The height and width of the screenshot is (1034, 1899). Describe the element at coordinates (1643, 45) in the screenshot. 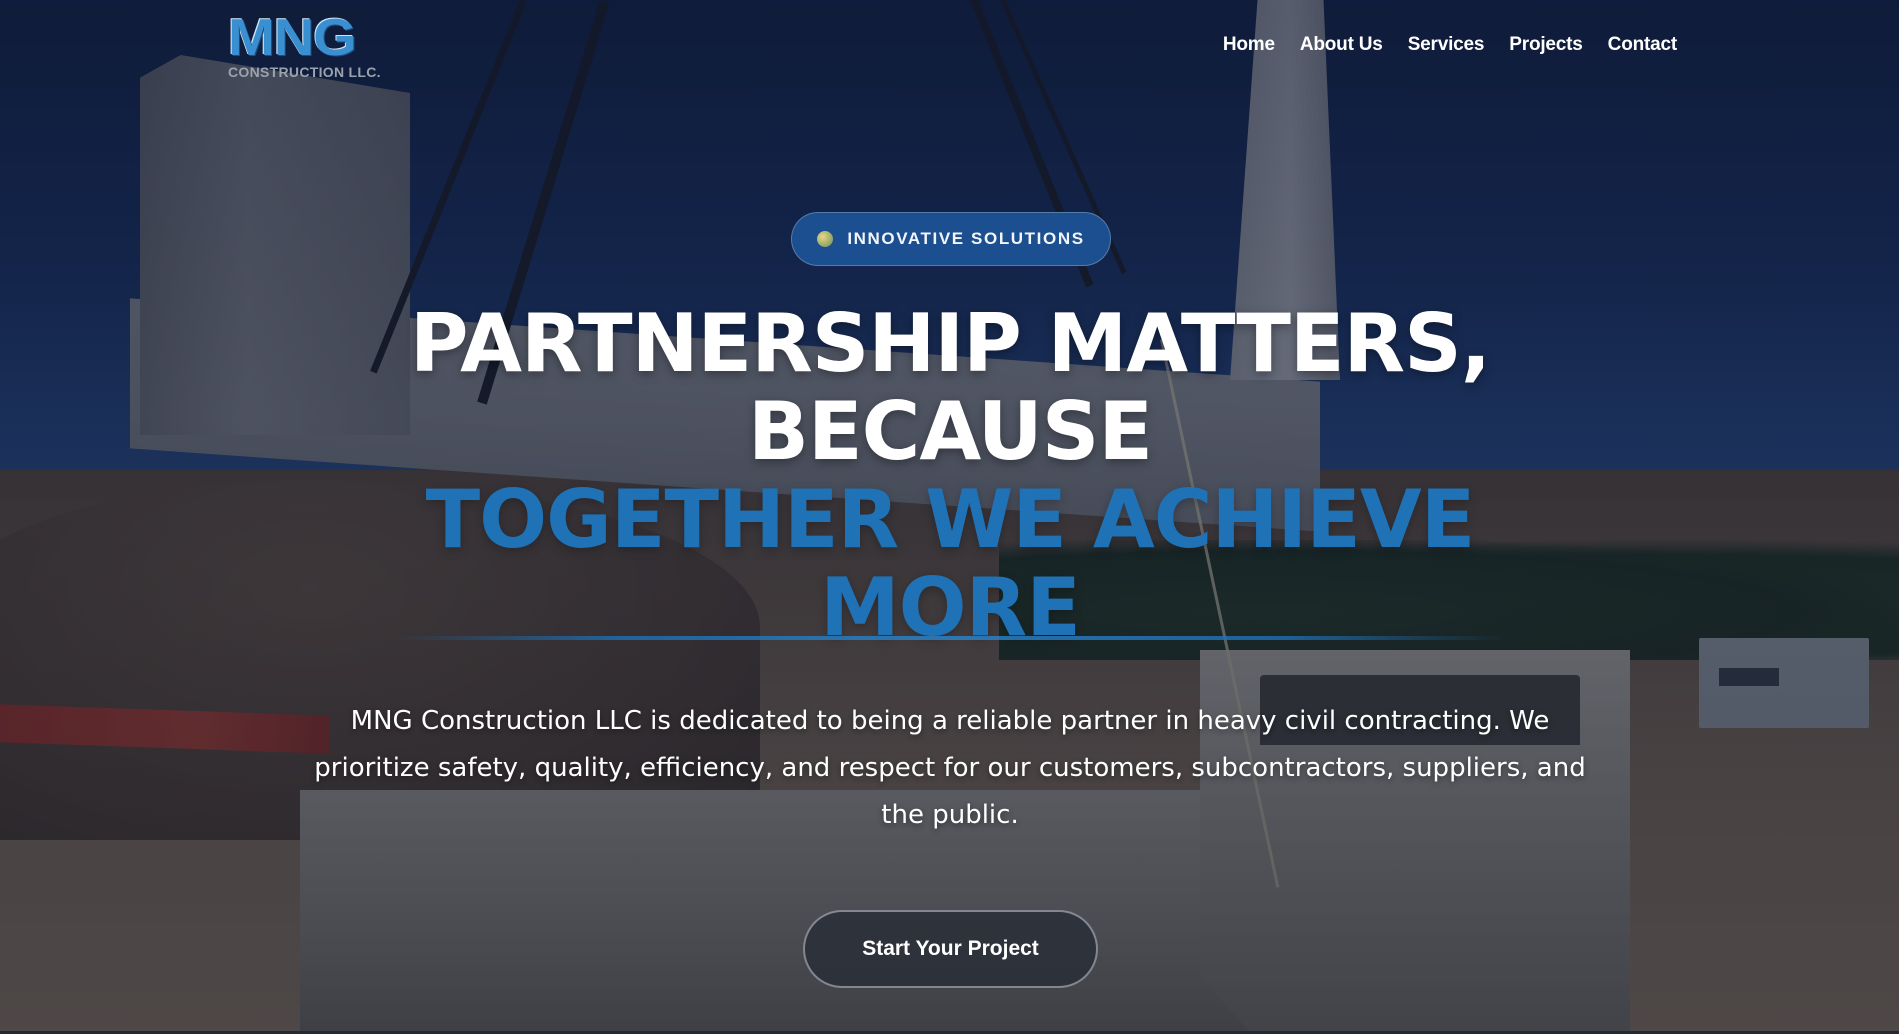

I see `nav-contact-link: Contact` at that location.